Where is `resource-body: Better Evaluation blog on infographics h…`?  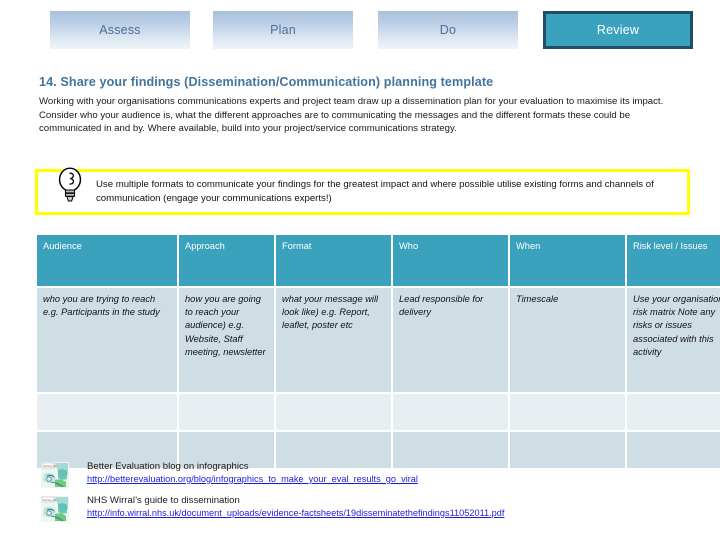
resource-body: Better Evaluation blog on infographics h… is located at coordinates (252, 473).